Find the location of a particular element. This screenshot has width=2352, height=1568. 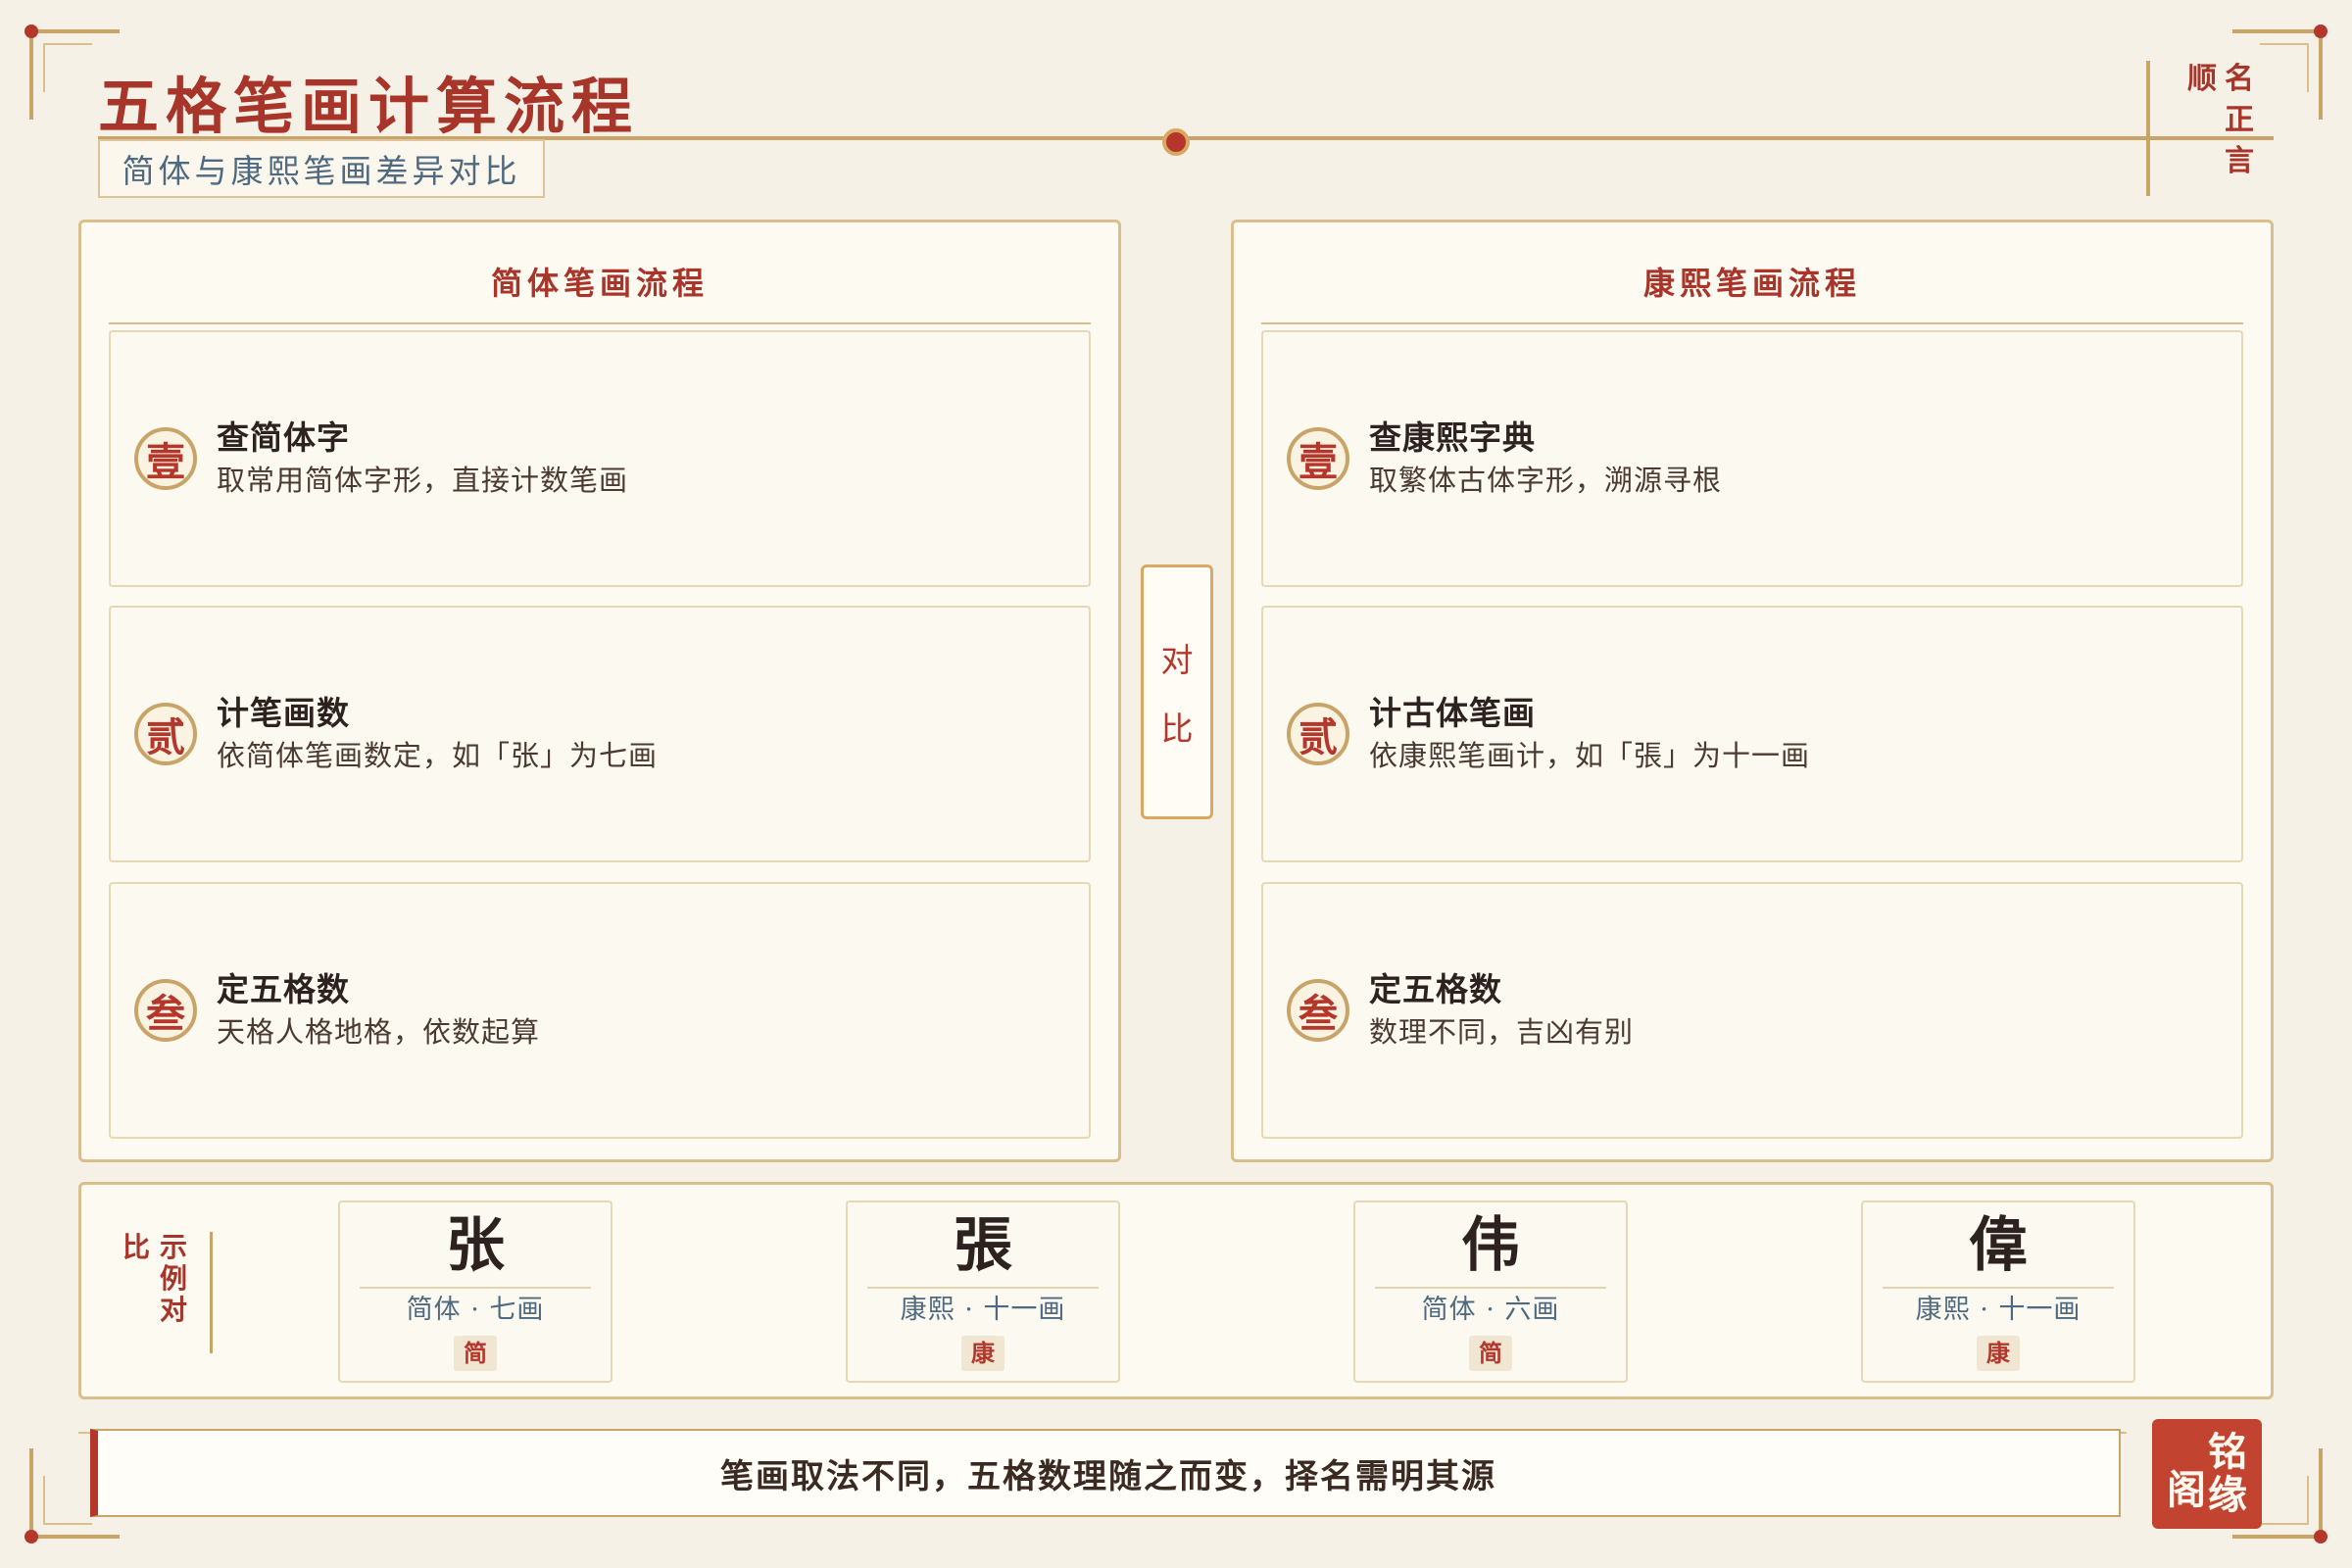

examples-label-char: 例 is located at coordinates (174, 1278).